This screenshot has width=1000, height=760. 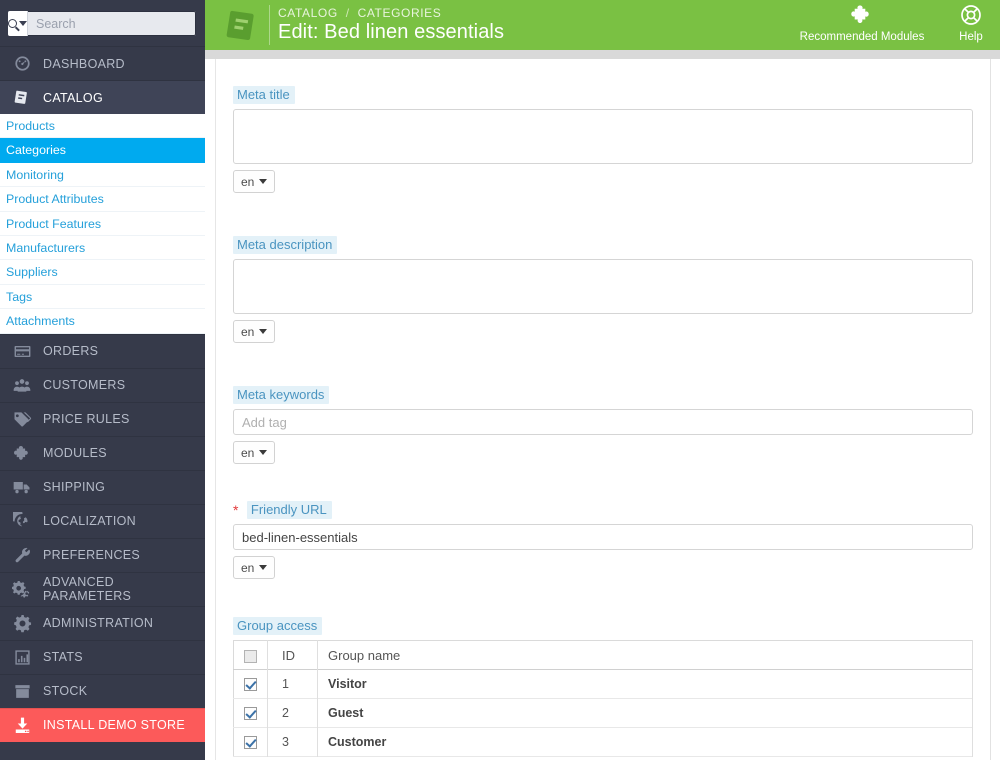 What do you see at coordinates (292, 713) in the screenshot?
I see `row-id: 2` at bounding box center [292, 713].